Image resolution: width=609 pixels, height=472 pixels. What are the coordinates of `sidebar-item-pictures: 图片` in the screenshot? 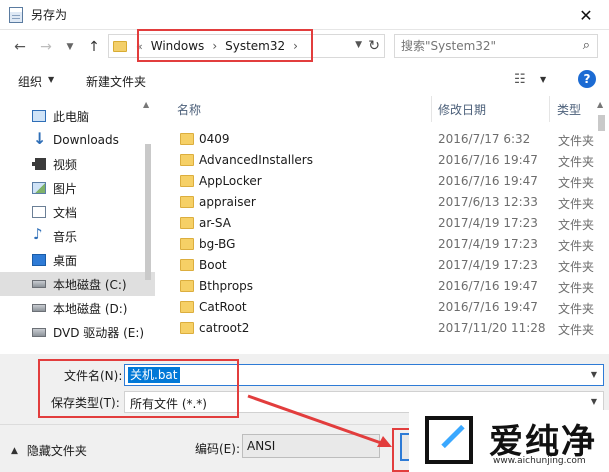 It's located at (77, 188).